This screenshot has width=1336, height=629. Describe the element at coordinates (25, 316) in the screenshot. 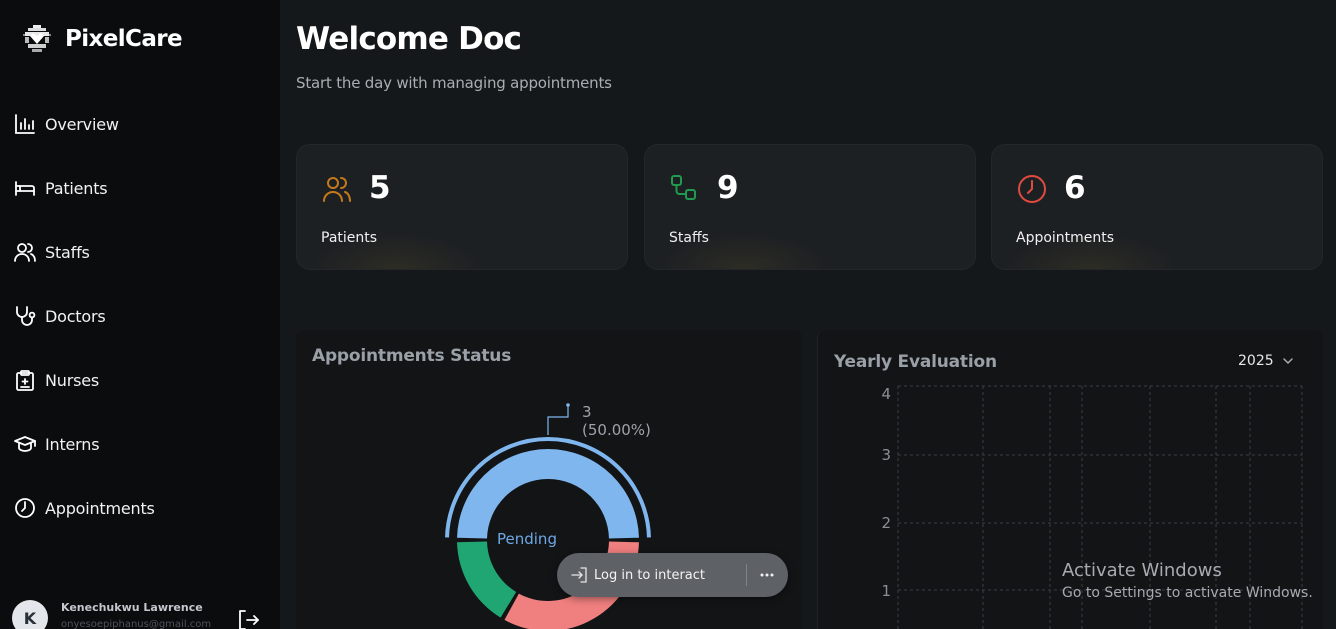

I see `stethoscope-icon` at that location.